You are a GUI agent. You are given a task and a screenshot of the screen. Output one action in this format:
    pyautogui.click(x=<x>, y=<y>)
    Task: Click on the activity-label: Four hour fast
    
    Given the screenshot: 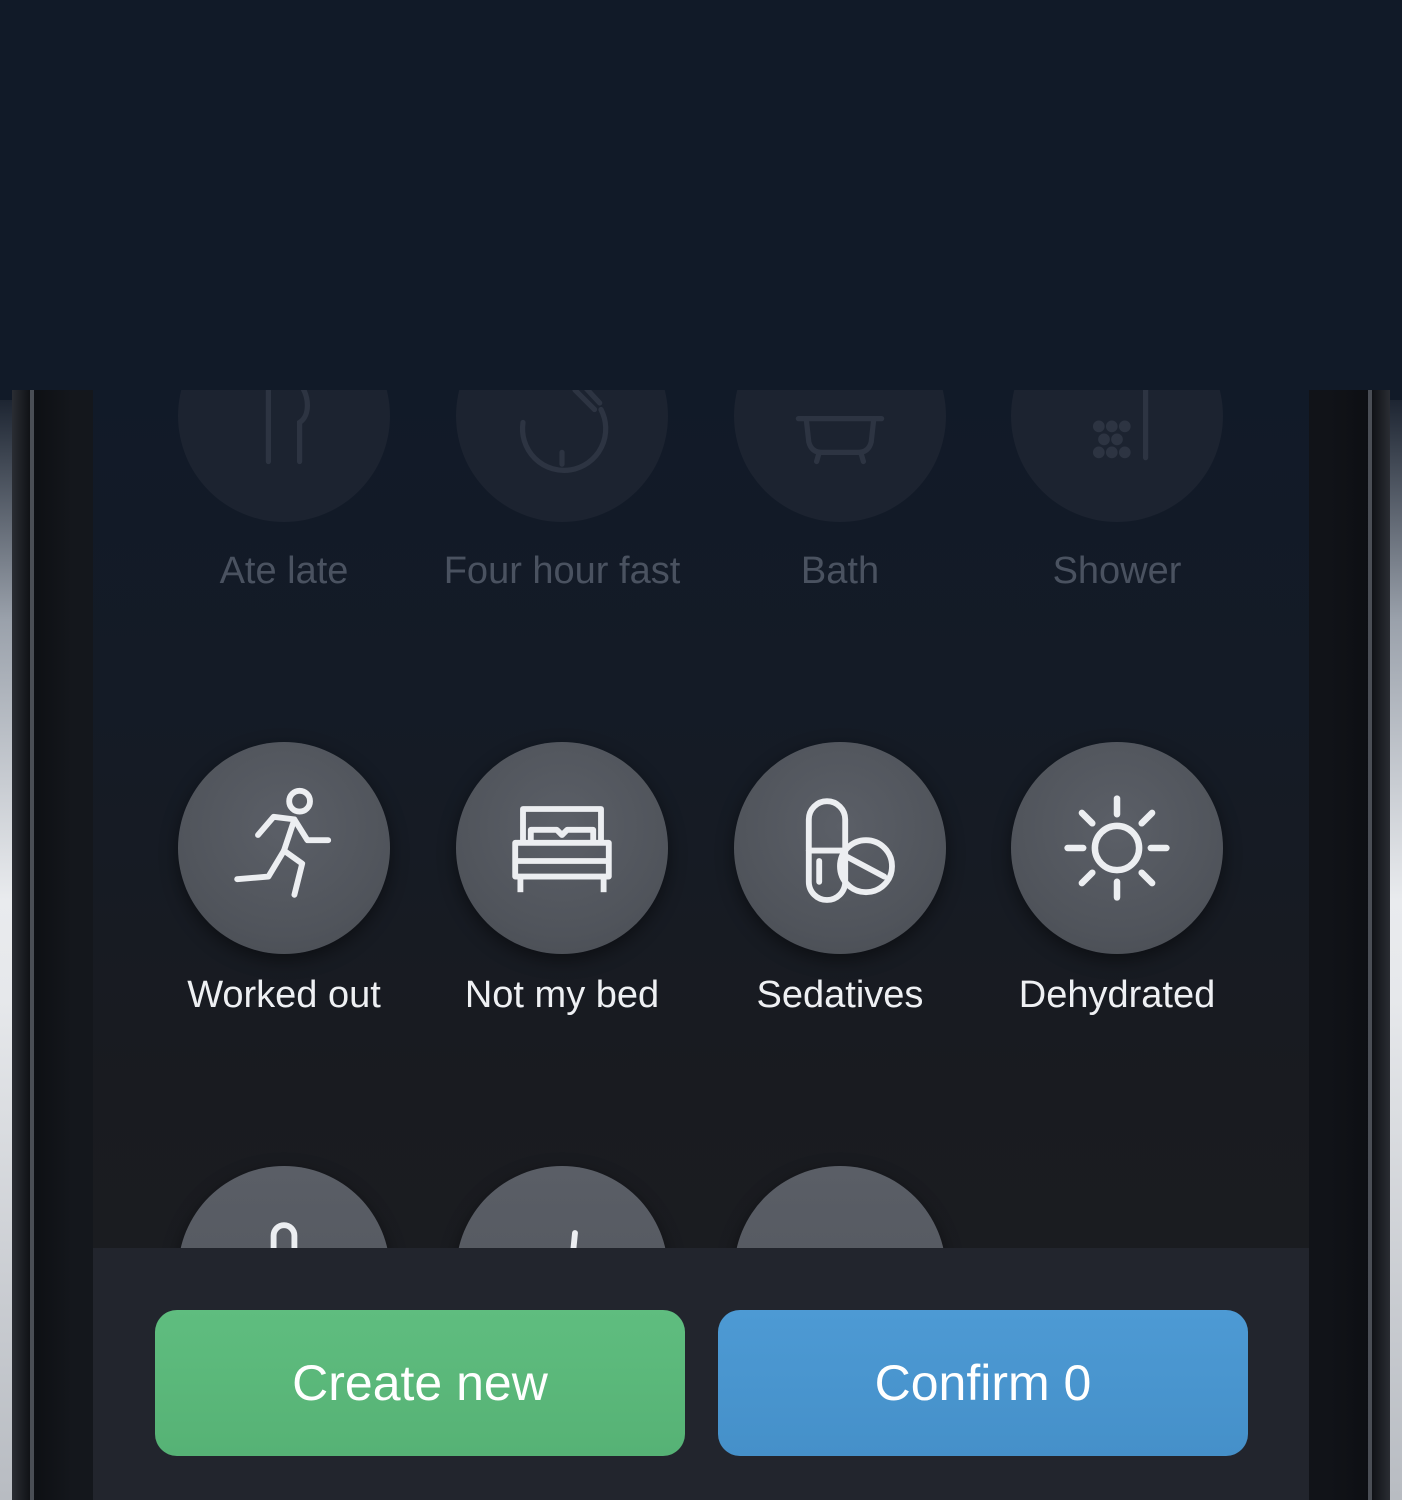 What is the action you would take?
    pyautogui.click(x=562, y=571)
    